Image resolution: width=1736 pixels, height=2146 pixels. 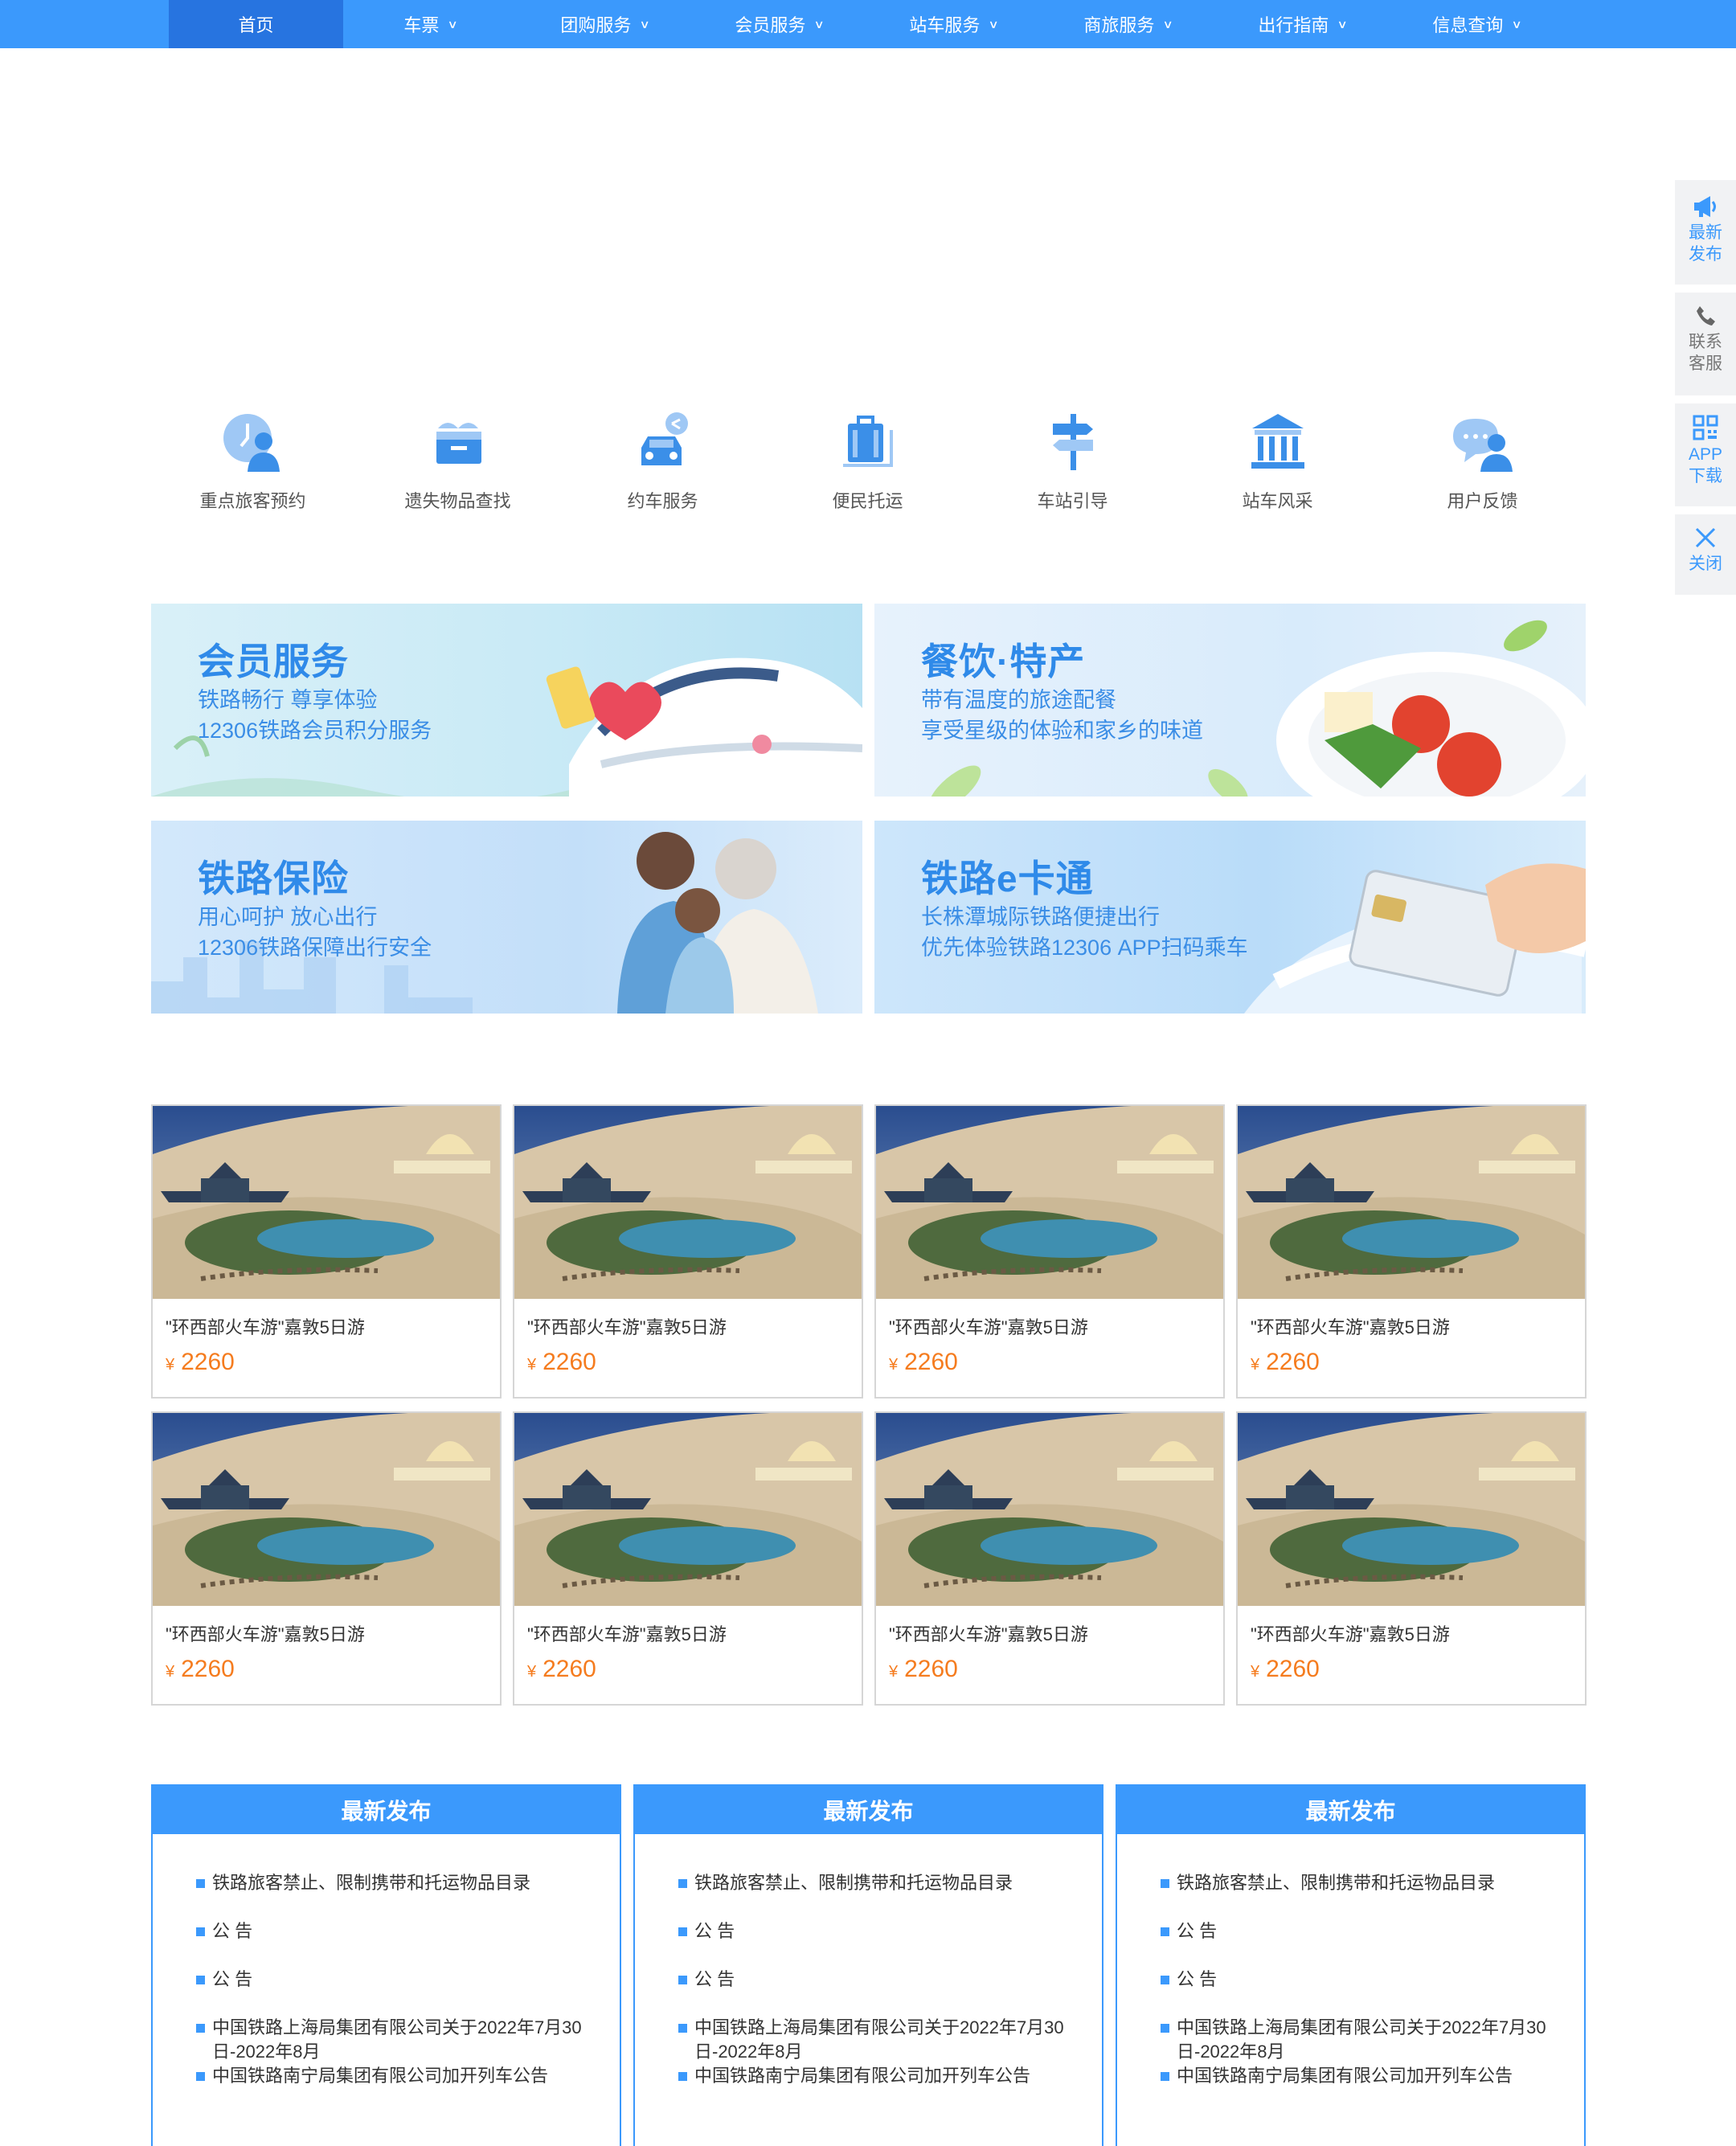 I want to click on banner-title: 铁路e卡通, so click(x=1007, y=878).